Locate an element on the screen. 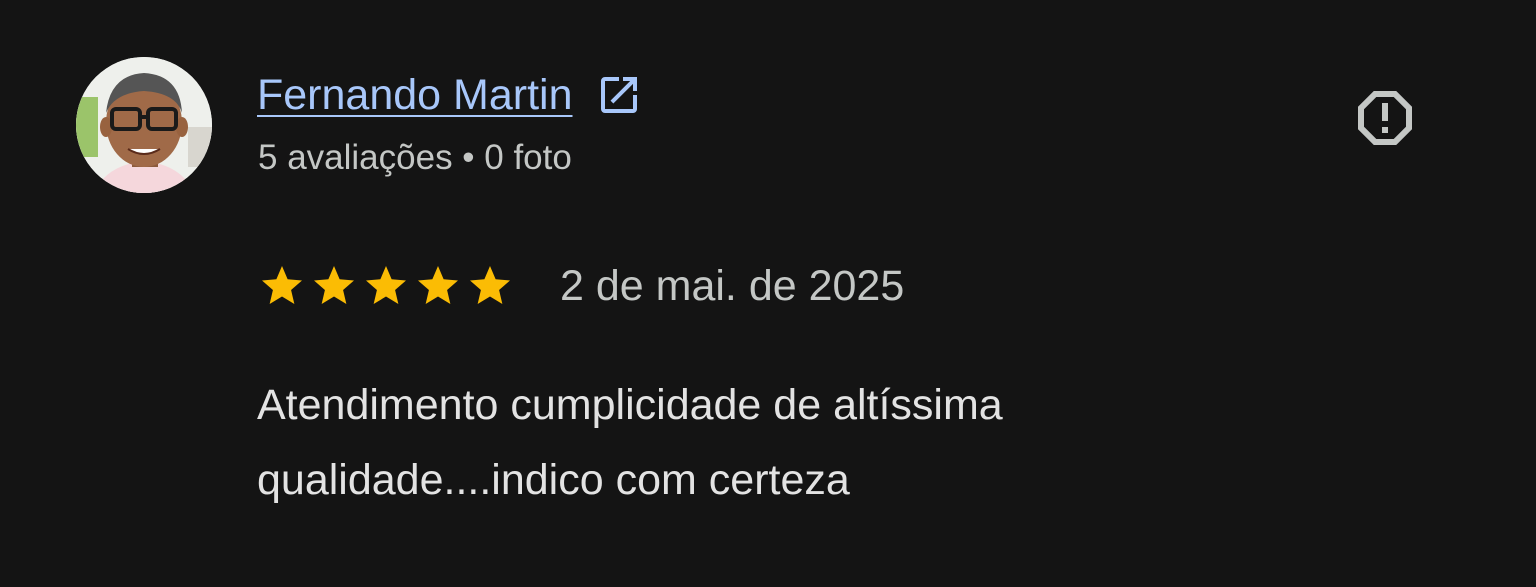 This screenshot has width=1536, height=587. author-meta: 5 avaliações • 0 foto is located at coordinates (415, 157).